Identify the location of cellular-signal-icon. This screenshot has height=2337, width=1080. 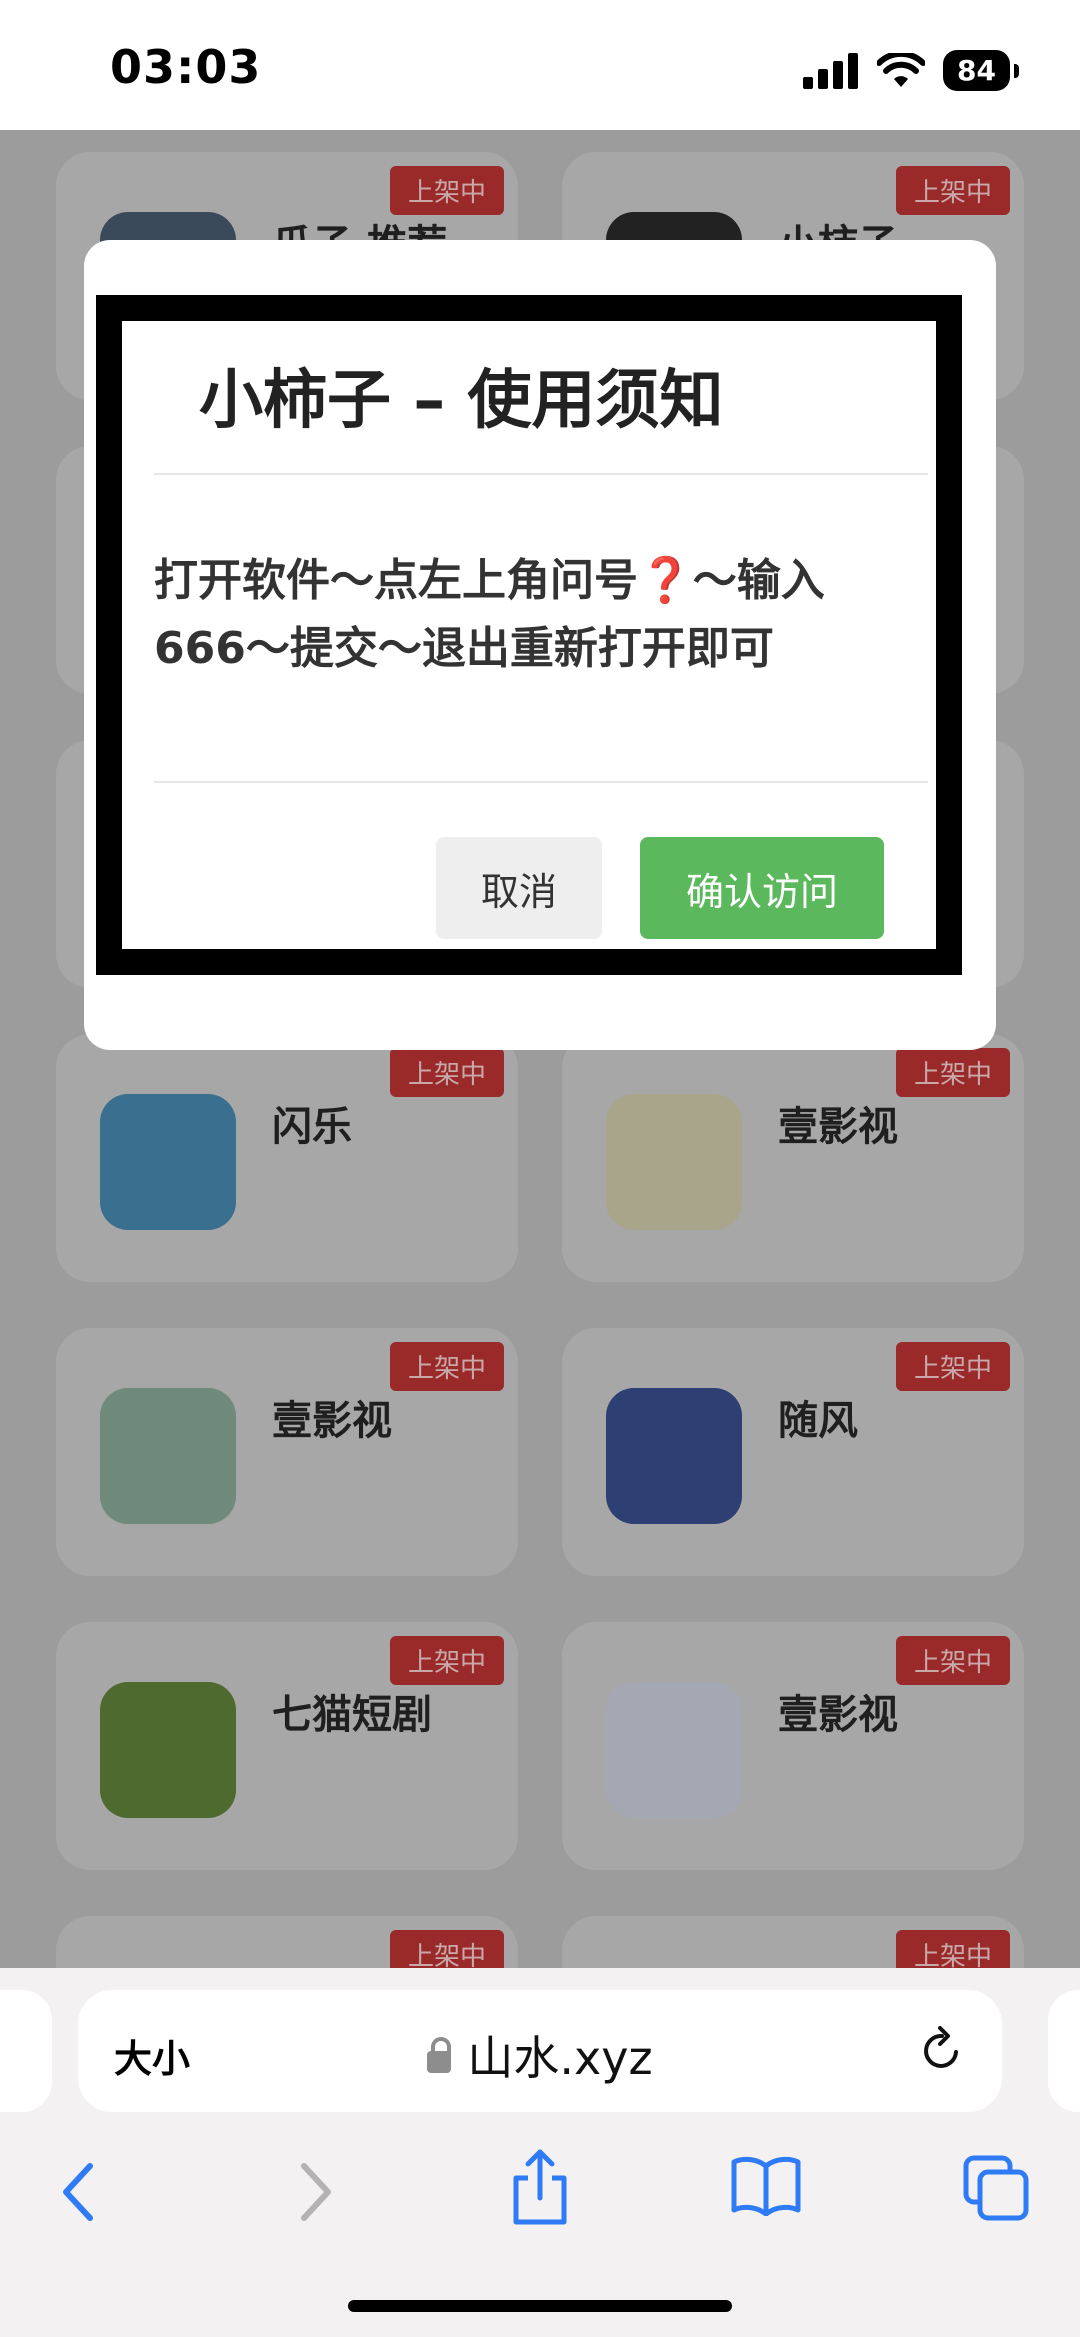
(831, 70).